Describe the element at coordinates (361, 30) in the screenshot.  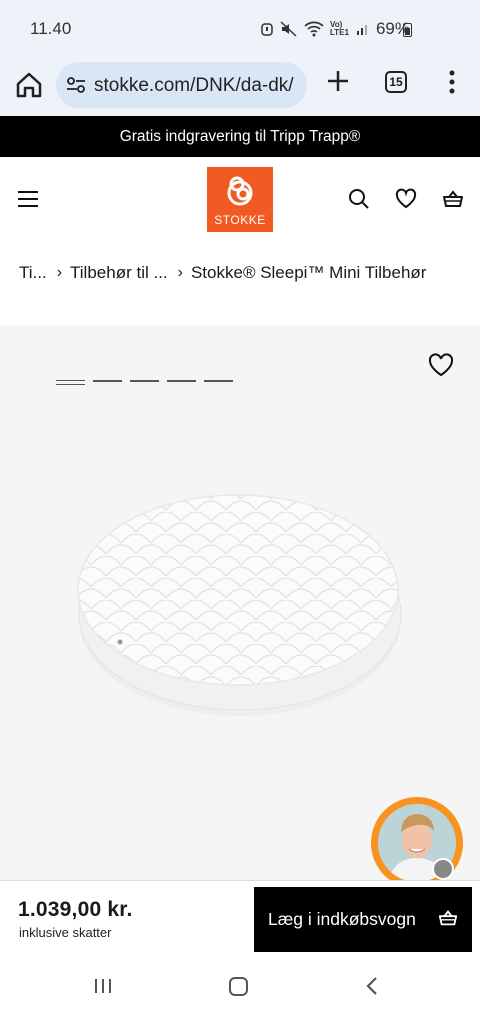
I see `signal-icon` at that location.